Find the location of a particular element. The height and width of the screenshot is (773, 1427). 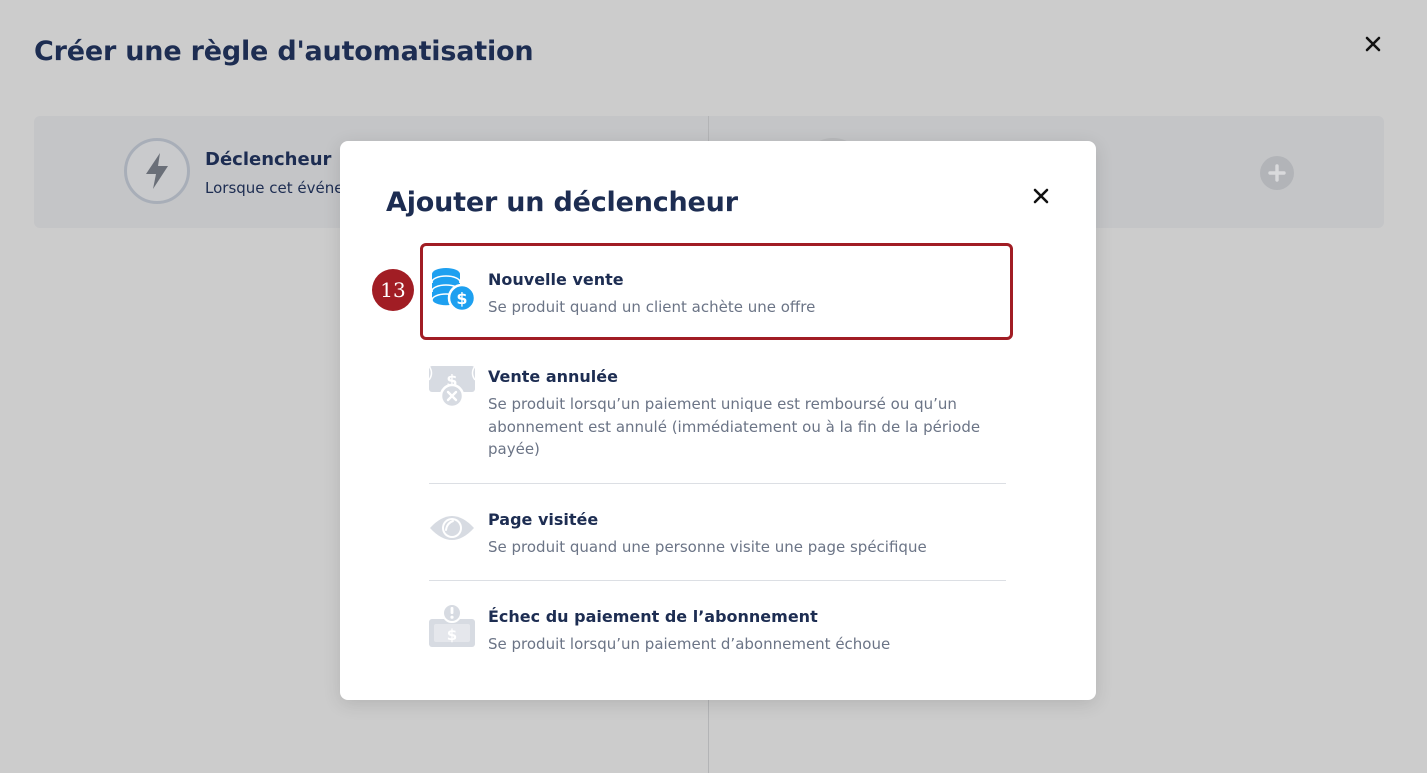

plus-circle-icon is located at coordinates (1277, 173).